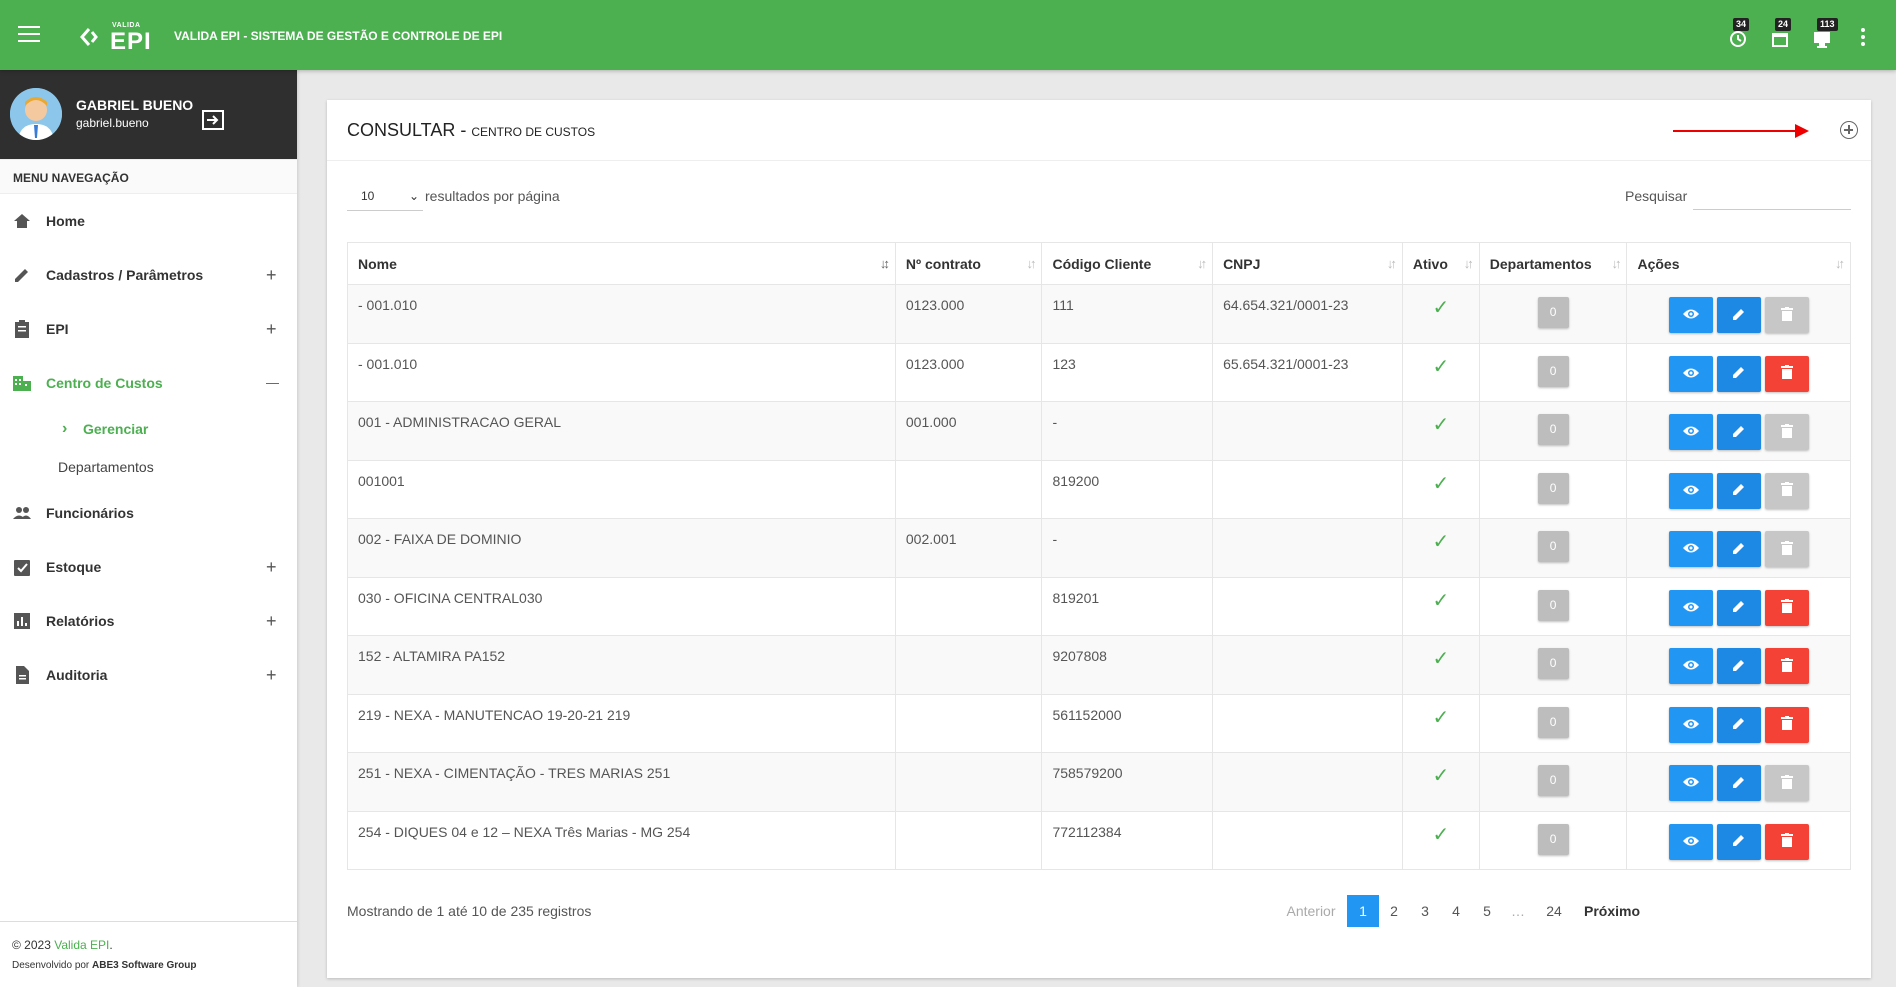  What do you see at coordinates (148, 675) in the screenshot?
I see `sidebar-item-auditoria: Auditoria +` at bounding box center [148, 675].